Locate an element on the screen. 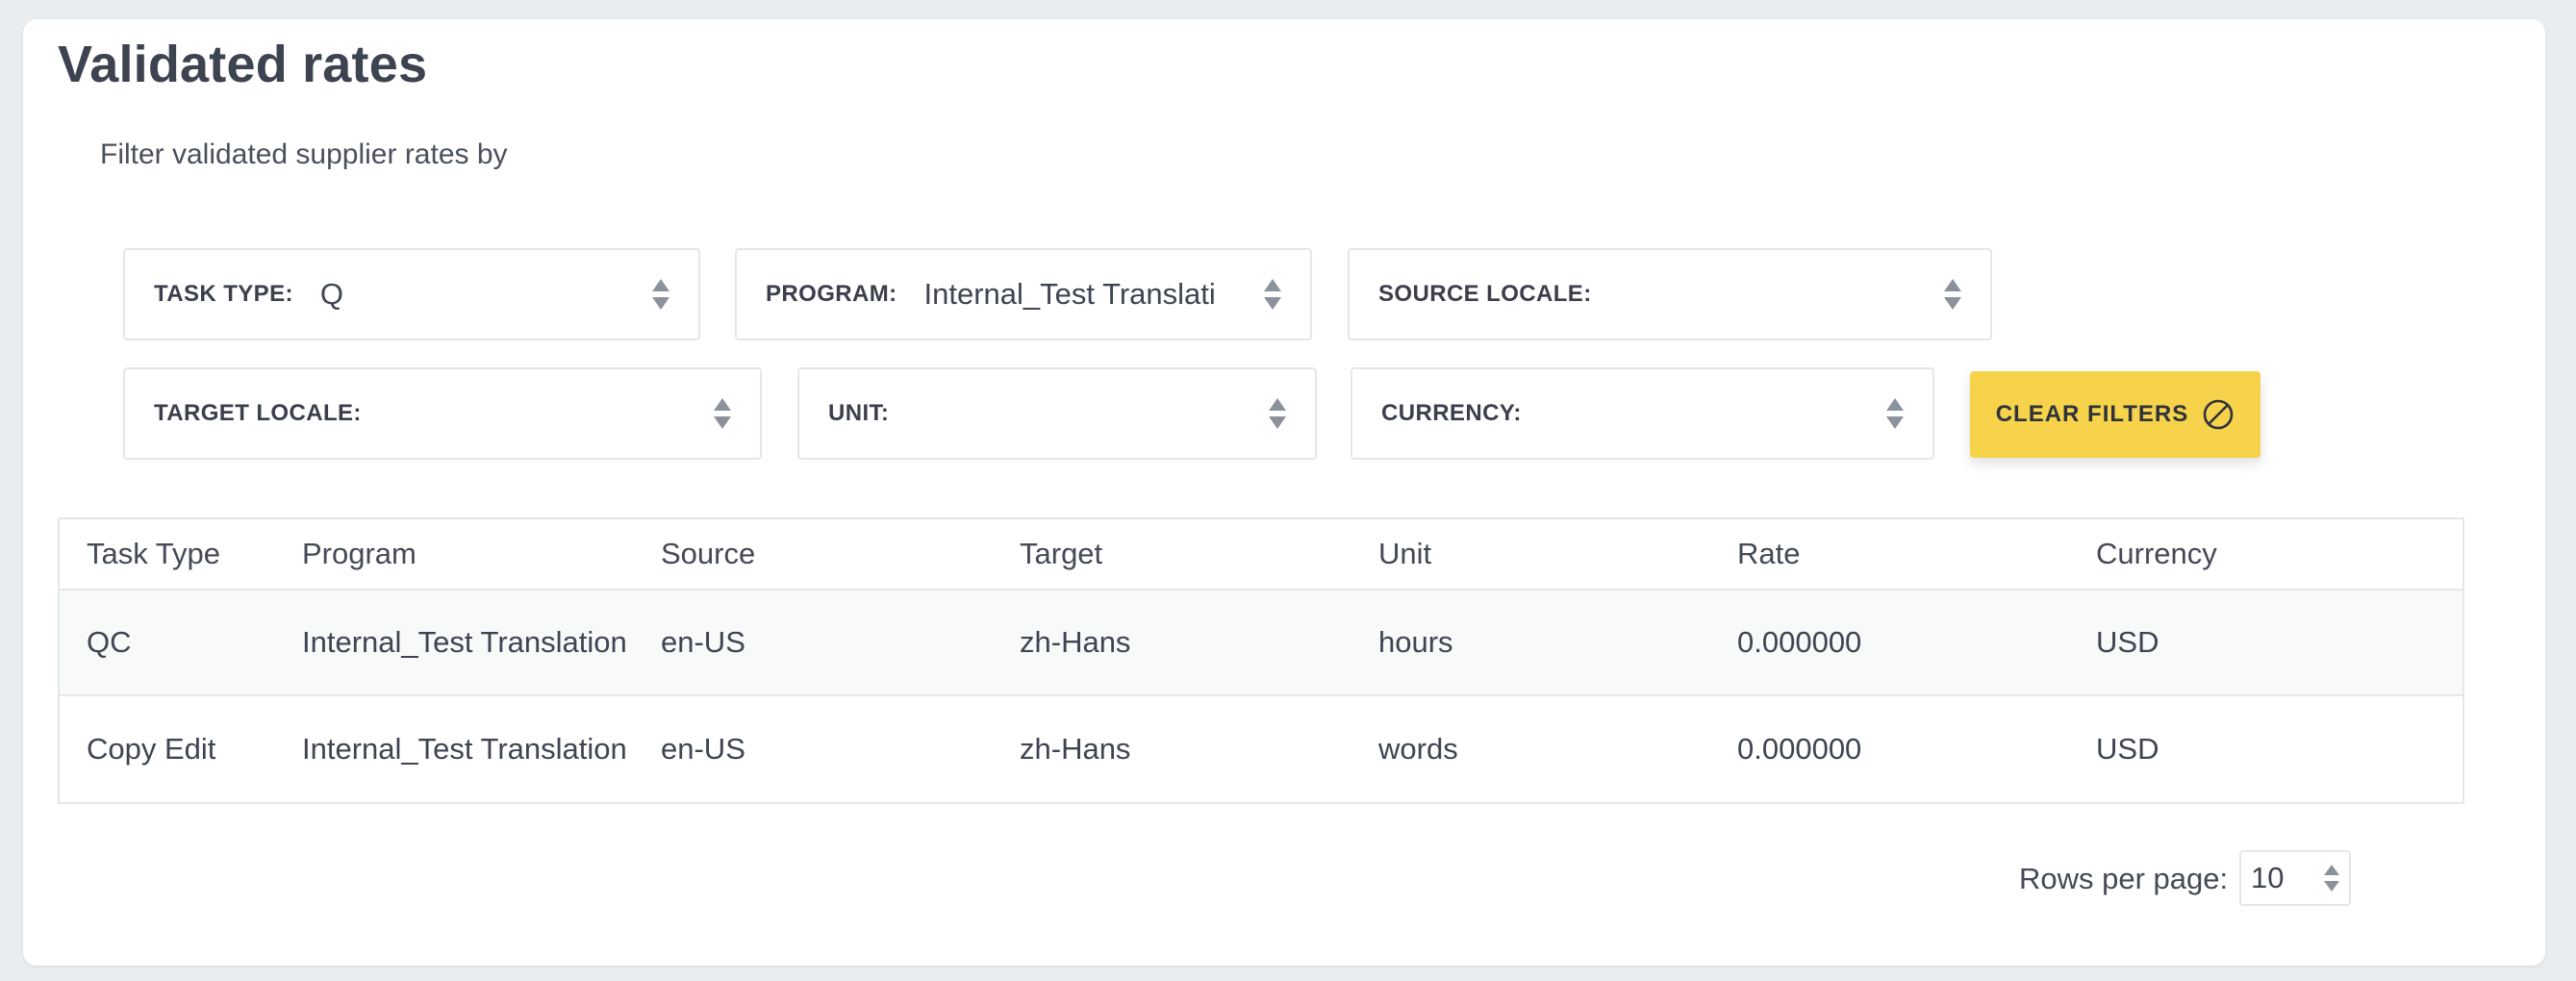  filter-intro-text: Filter validated supplier rates by is located at coordinates (304, 154).